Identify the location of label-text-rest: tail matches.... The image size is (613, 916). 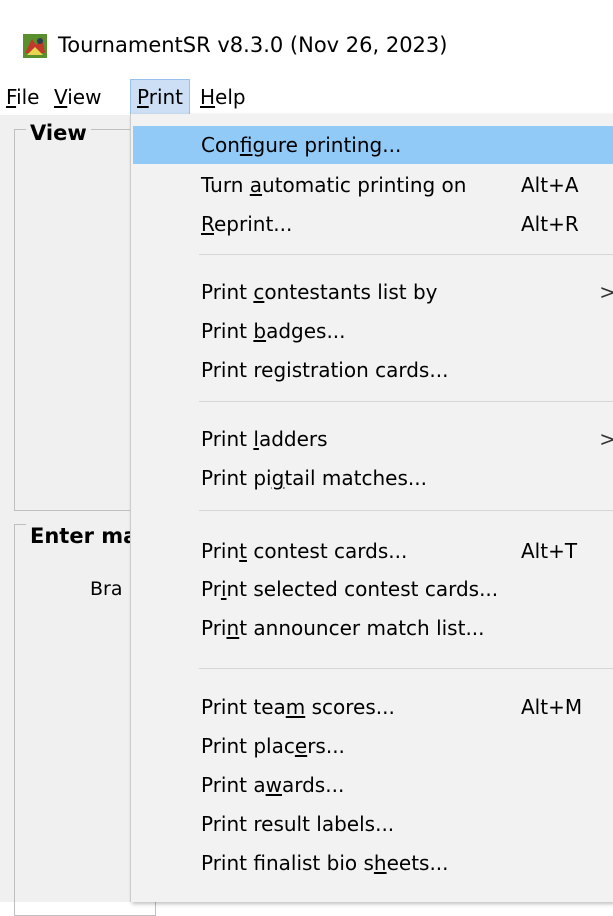
(355, 478).